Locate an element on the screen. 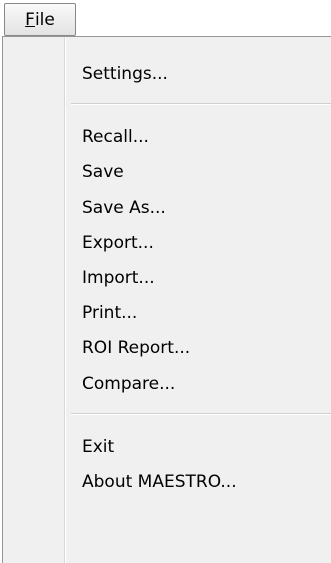  file-menu-mnemonic: F is located at coordinates (30, 19).